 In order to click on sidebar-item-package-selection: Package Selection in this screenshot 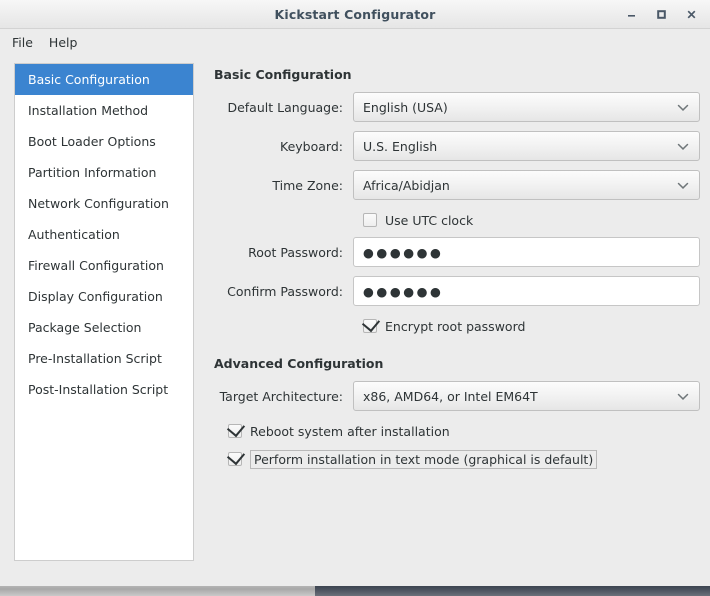, I will do `click(104, 327)`.